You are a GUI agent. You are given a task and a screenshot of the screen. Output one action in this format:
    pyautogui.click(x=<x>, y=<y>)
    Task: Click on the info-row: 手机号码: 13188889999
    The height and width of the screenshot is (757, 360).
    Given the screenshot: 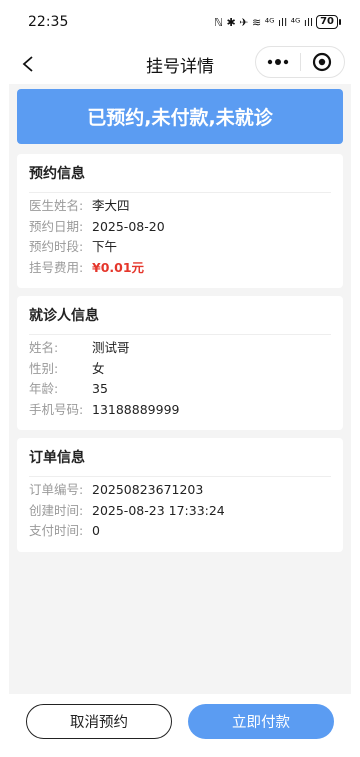 What is the action you would take?
    pyautogui.click(x=180, y=410)
    